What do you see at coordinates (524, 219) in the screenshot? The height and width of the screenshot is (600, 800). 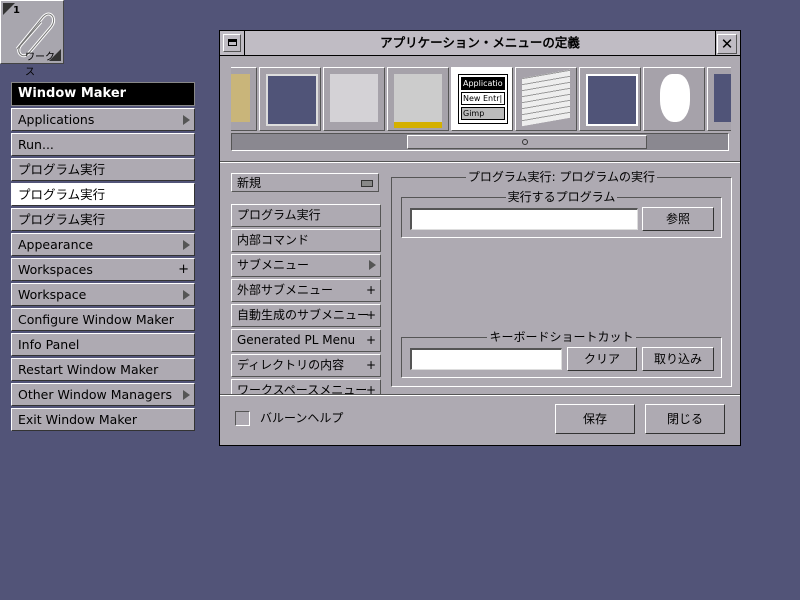 I see `program-input` at bounding box center [524, 219].